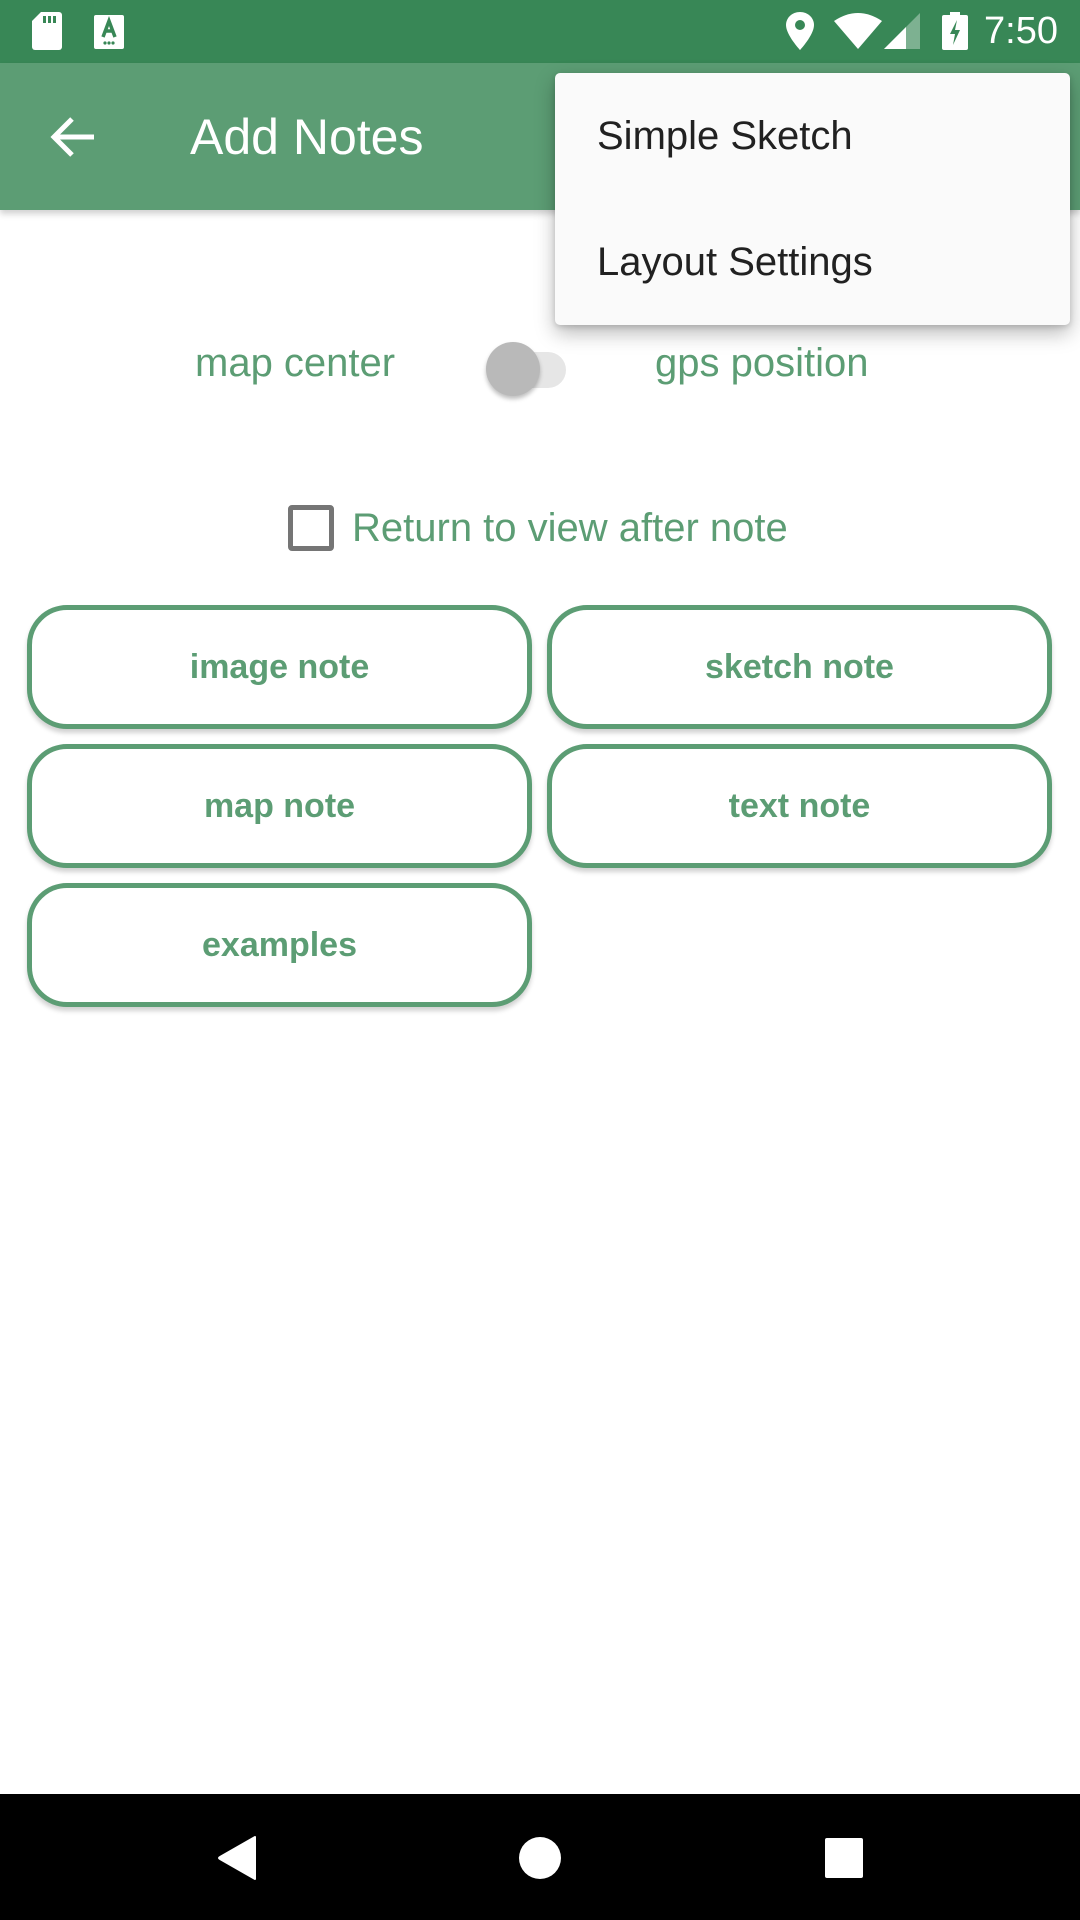 This screenshot has height=1920, width=1080. I want to click on status-clock: 7:50, so click(1021, 31).